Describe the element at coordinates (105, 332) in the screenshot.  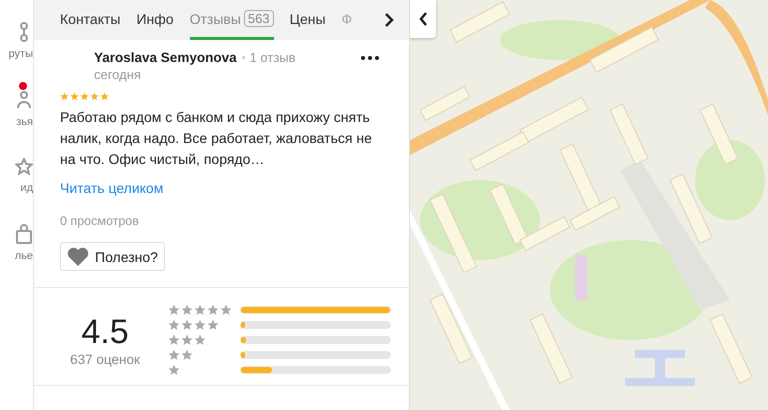
I see `rating-score: 4.5` at that location.